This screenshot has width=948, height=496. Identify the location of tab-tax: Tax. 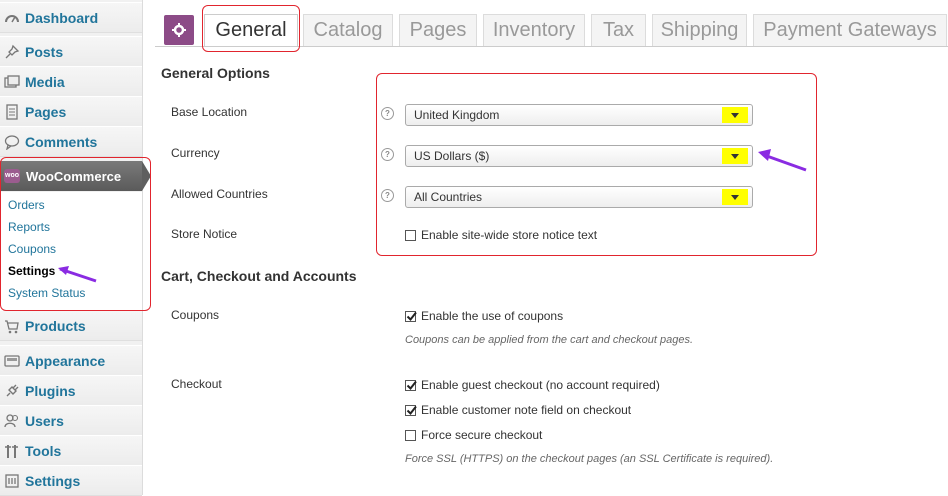
(618, 30).